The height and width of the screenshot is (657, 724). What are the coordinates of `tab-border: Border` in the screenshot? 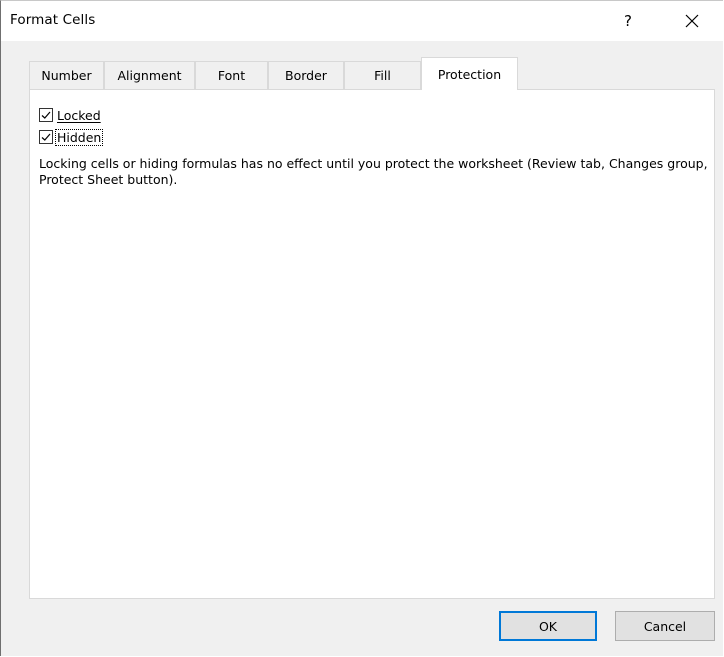 It's located at (306, 75).